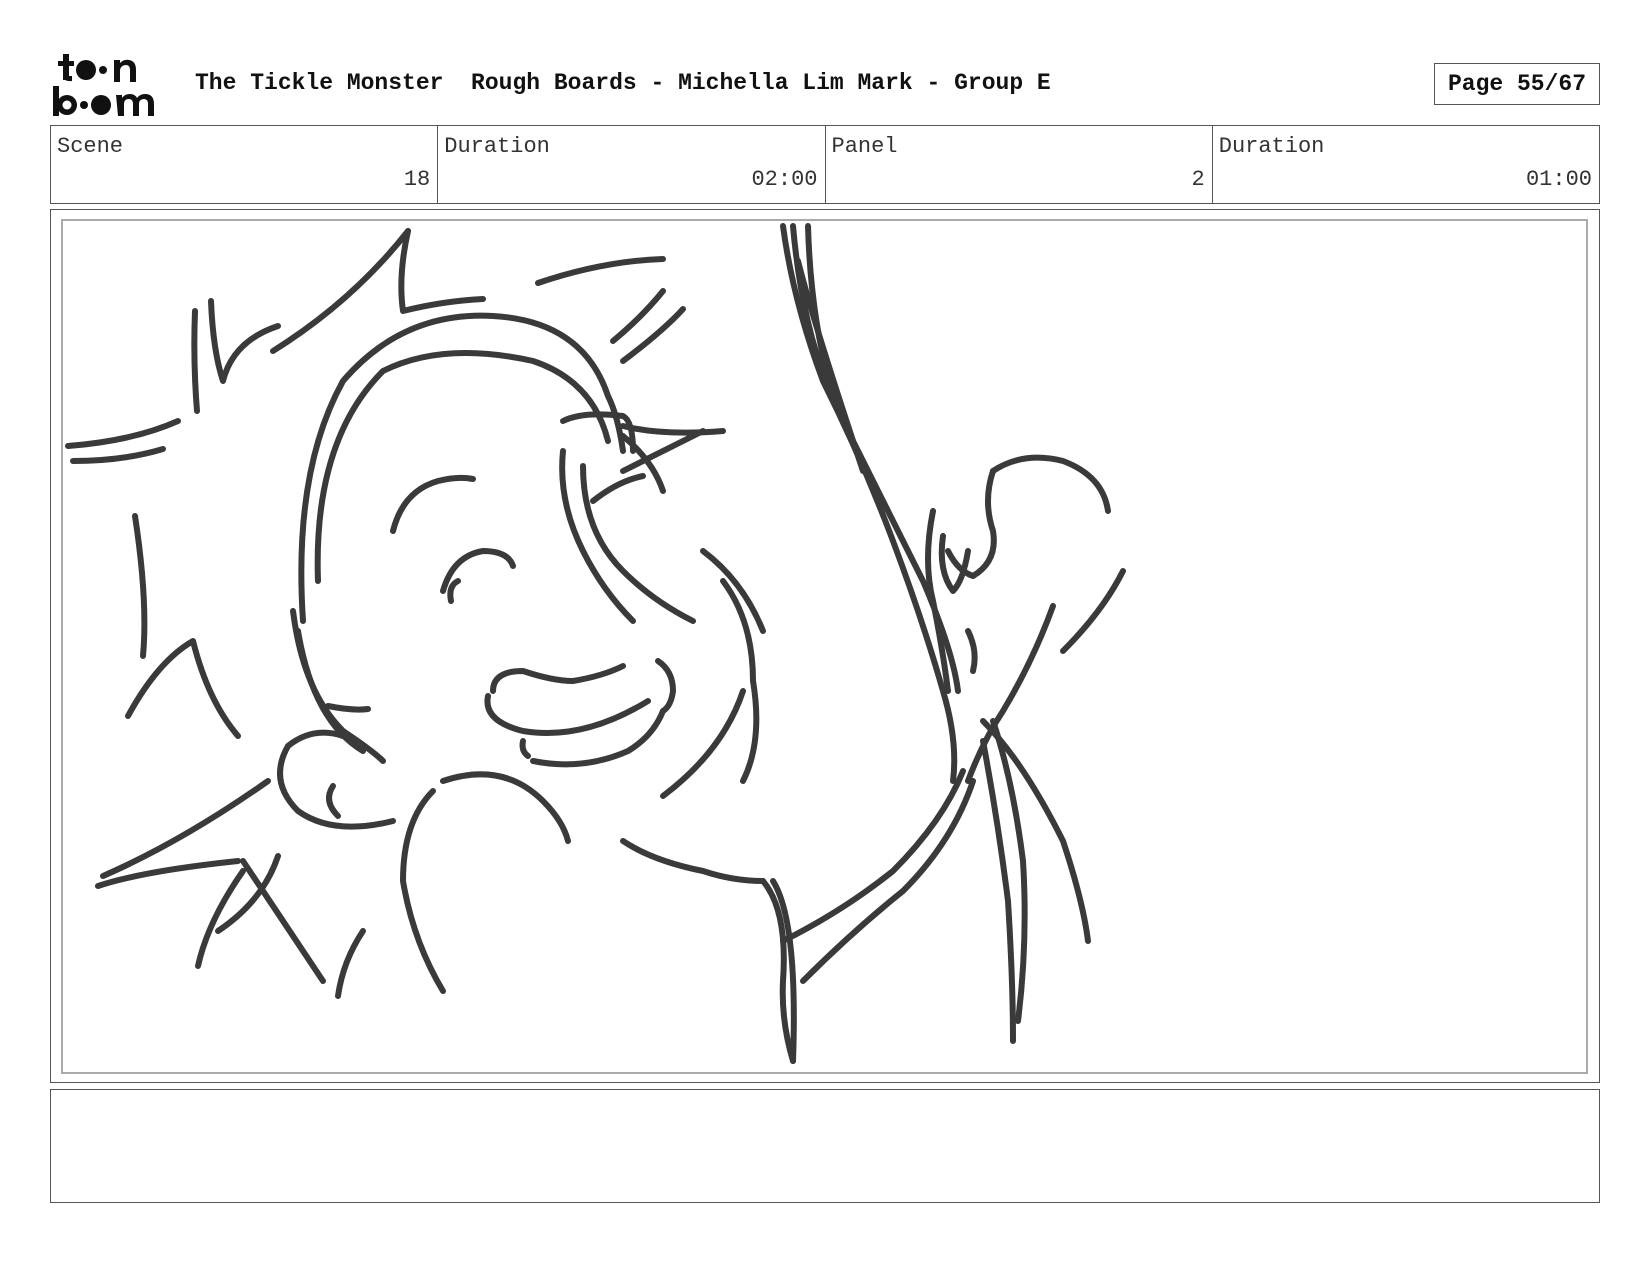  What do you see at coordinates (1271, 146) in the screenshot?
I see `panel-duration-label: Duration` at bounding box center [1271, 146].